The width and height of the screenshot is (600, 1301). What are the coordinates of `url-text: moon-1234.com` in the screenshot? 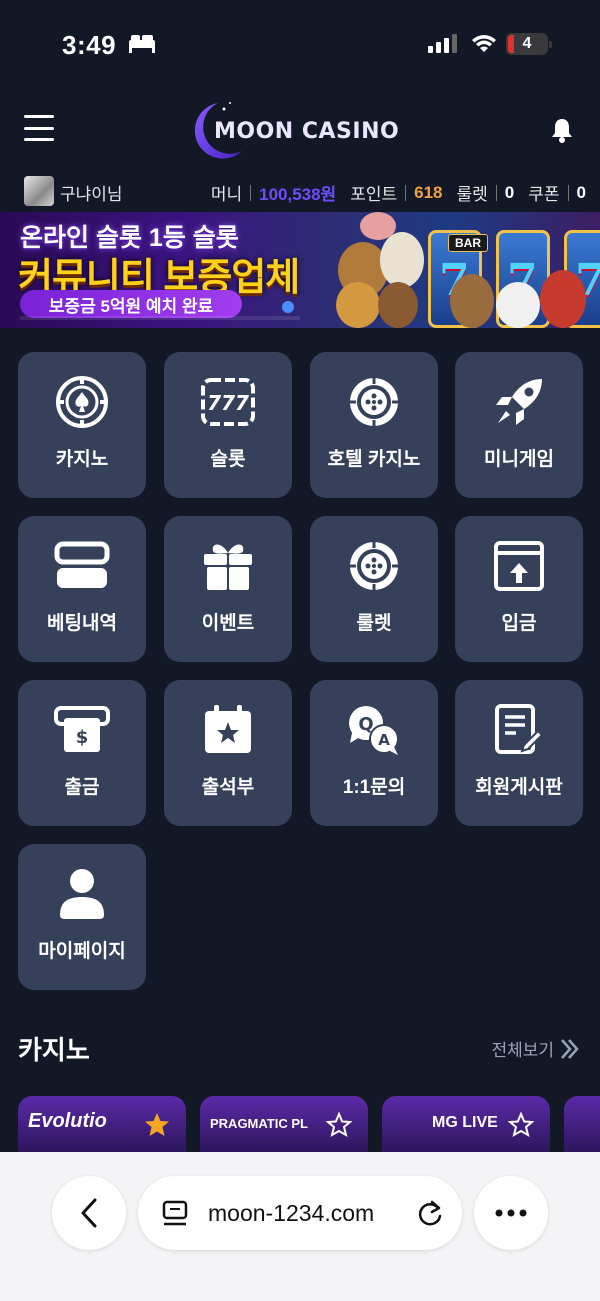 It's located at (291, 1213).